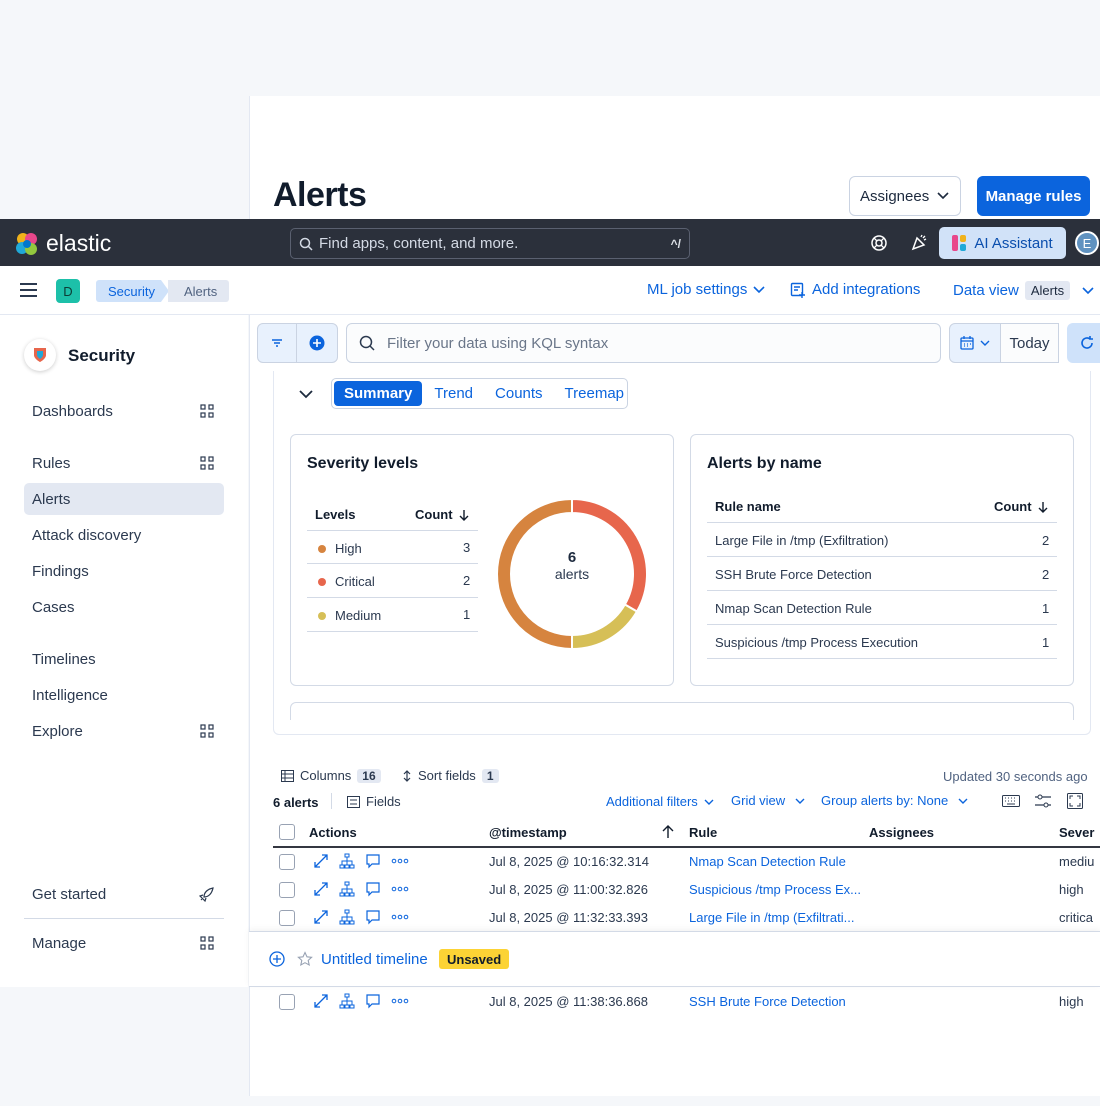 This screenshot has width=1100, height=1106. What do you see at coordinates (919, 243) in the screenshot?
I see `news-feed-icon` at bounding box center [919, 243].